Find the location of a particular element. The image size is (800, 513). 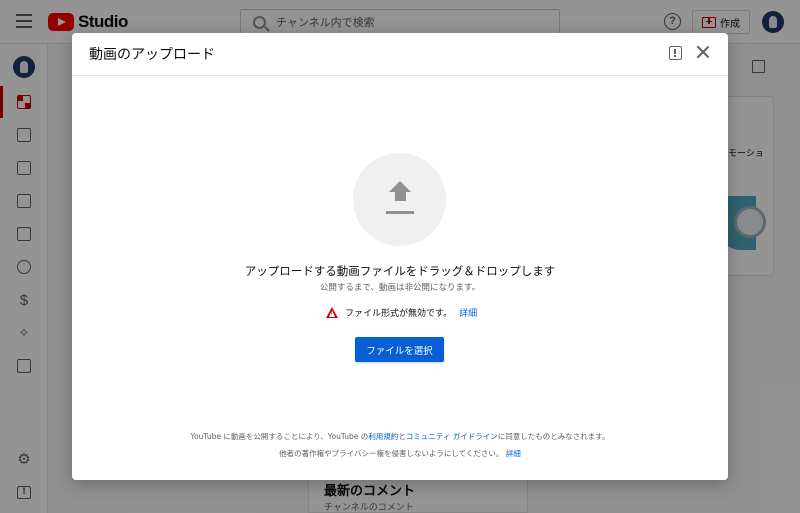

invalid-file-error: ファイル形式が無効です。 詳細 is located at coordinates (401, 312).